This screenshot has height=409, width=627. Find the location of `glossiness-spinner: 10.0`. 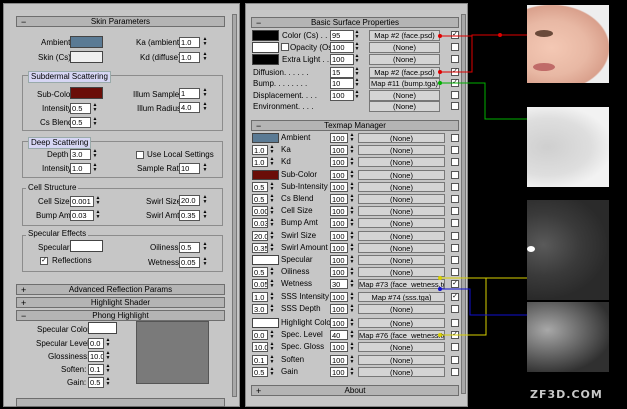

glossiness-spinner: 10.0 is located at coordinates (96, 356).